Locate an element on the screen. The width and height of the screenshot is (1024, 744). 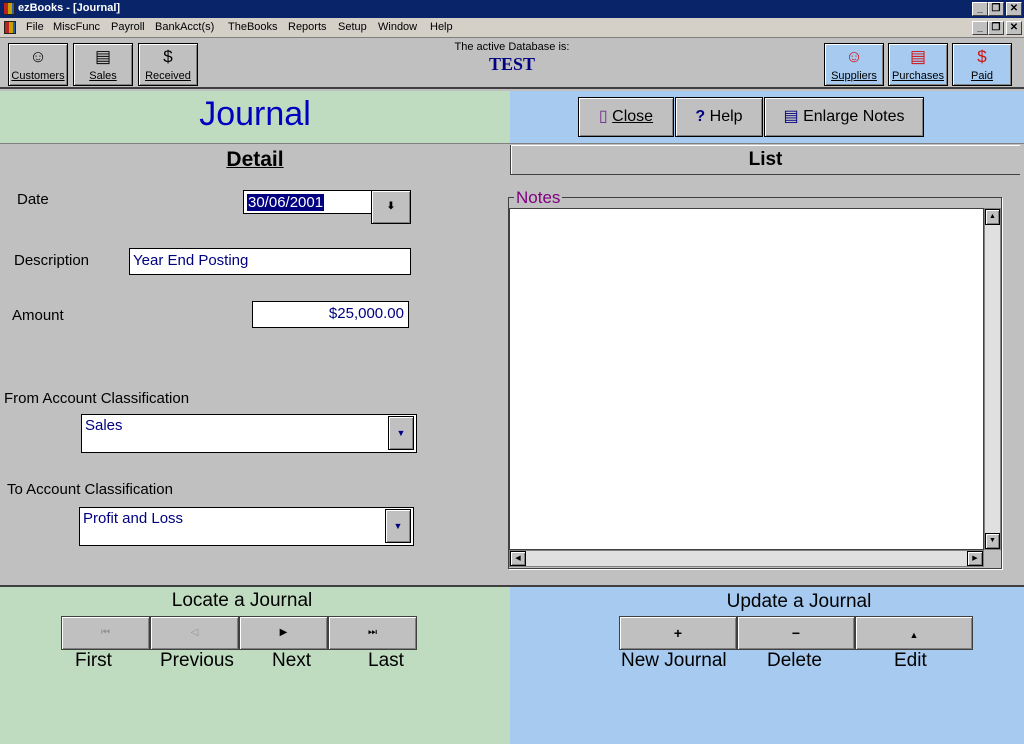
received-label: Received is located at coordinates (168, 76).